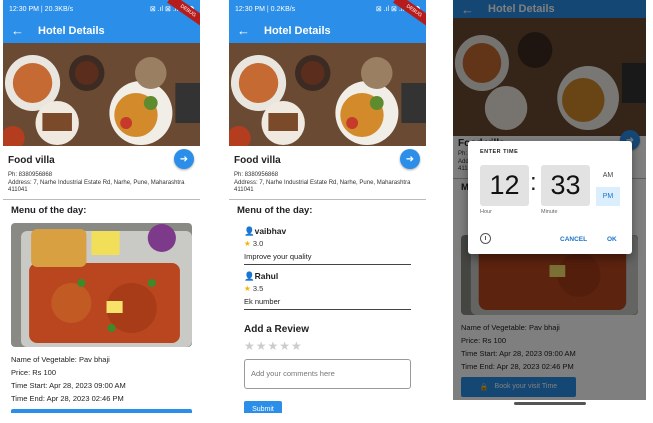 This screenshot has height=423, width=653. Describe the element at coordinates (327, 373) in the screenshot. I see `comment-input: Add your comments here` at that location.